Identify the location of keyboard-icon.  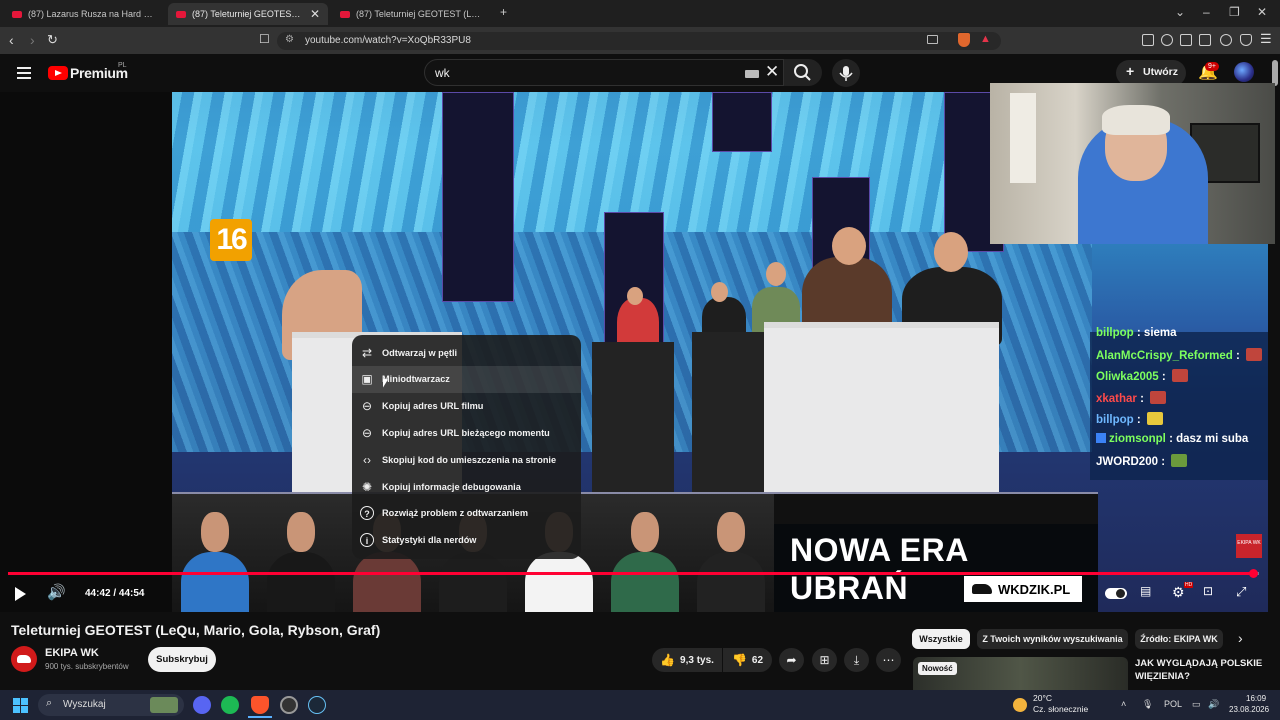
(752, 74).